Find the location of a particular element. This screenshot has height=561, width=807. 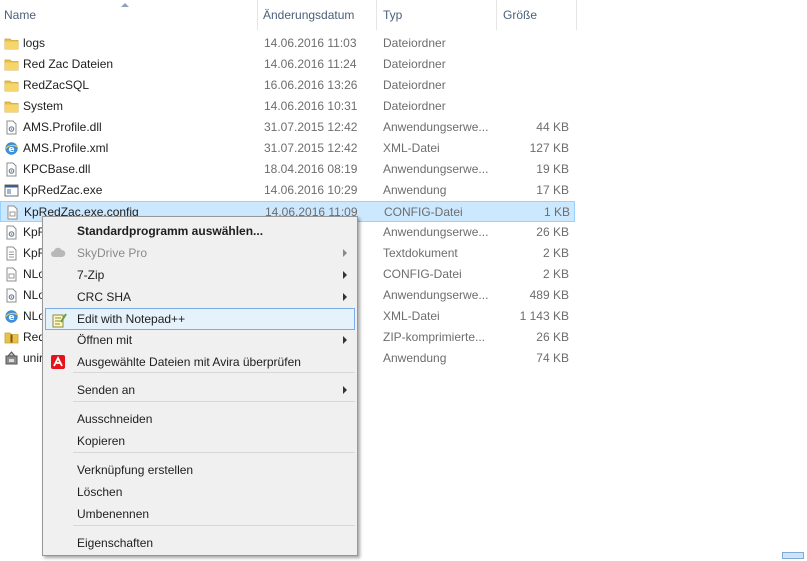

menu-item-löschen: Löschen is located at coordinates (200, 492).